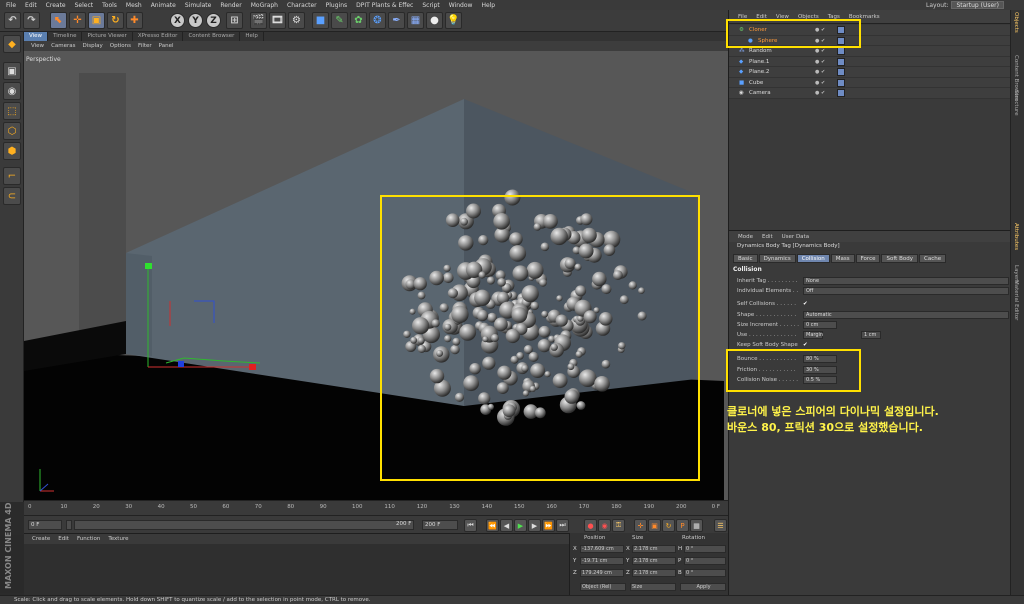 This screenshot has width=1024, height=604. I want to click on key-rotation-icon: ↻, so click(668, 525).